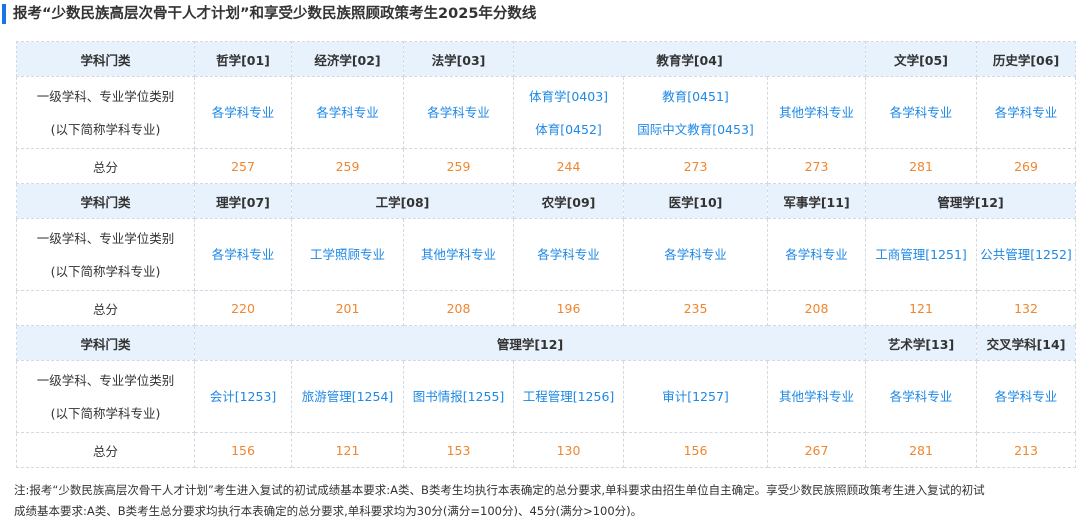 The image size is (1080, 523). What do you see at coordinates (458, 396) in the screenshot?
I see `major-cell: 图书情报[1255]` at bounding box center [458, 396].